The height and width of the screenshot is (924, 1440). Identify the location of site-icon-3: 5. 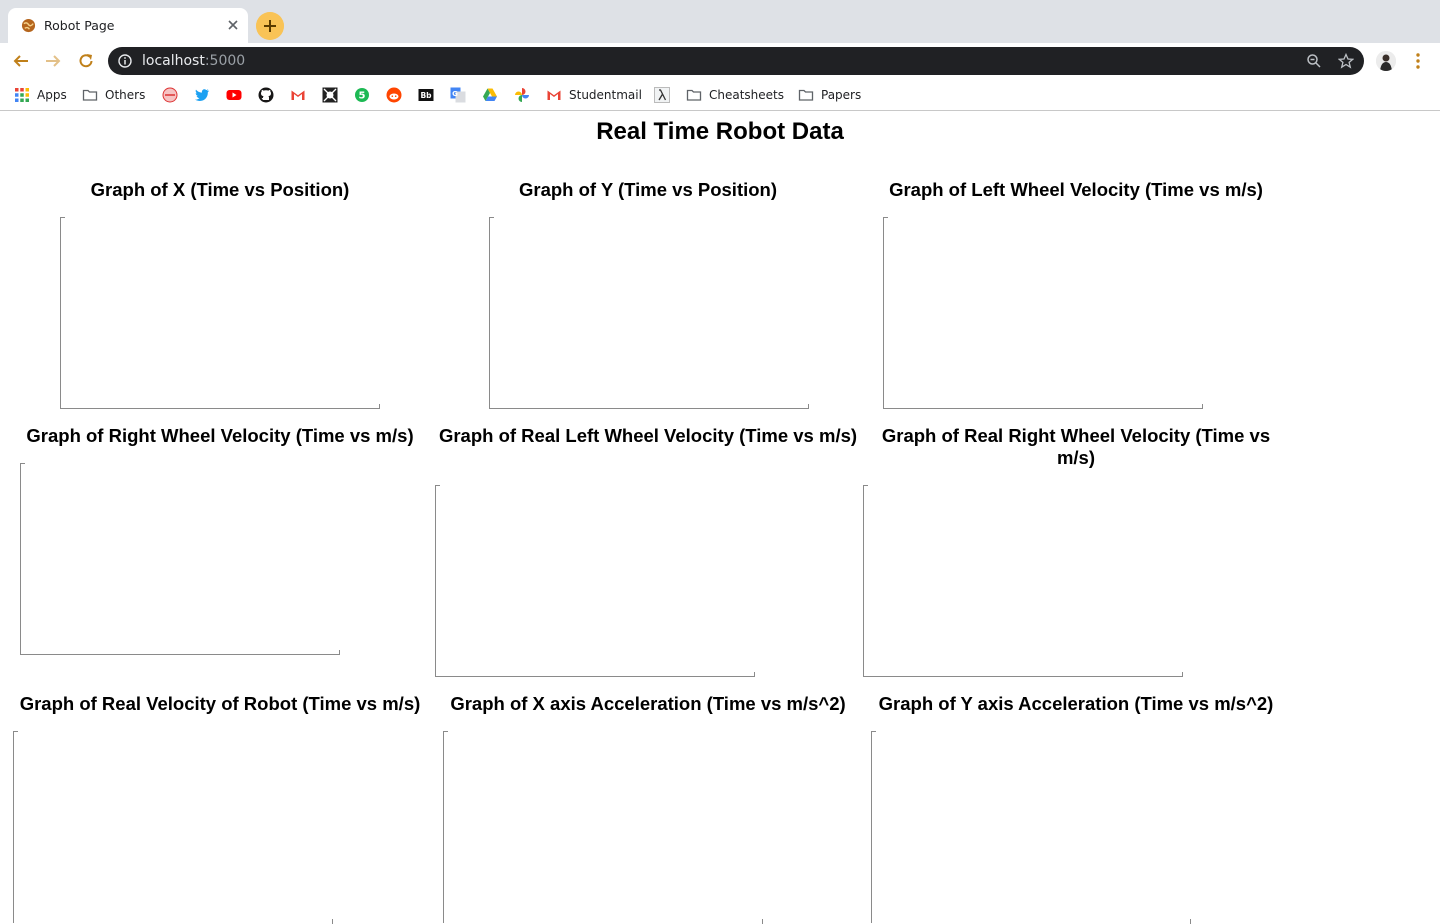
(362, 95).